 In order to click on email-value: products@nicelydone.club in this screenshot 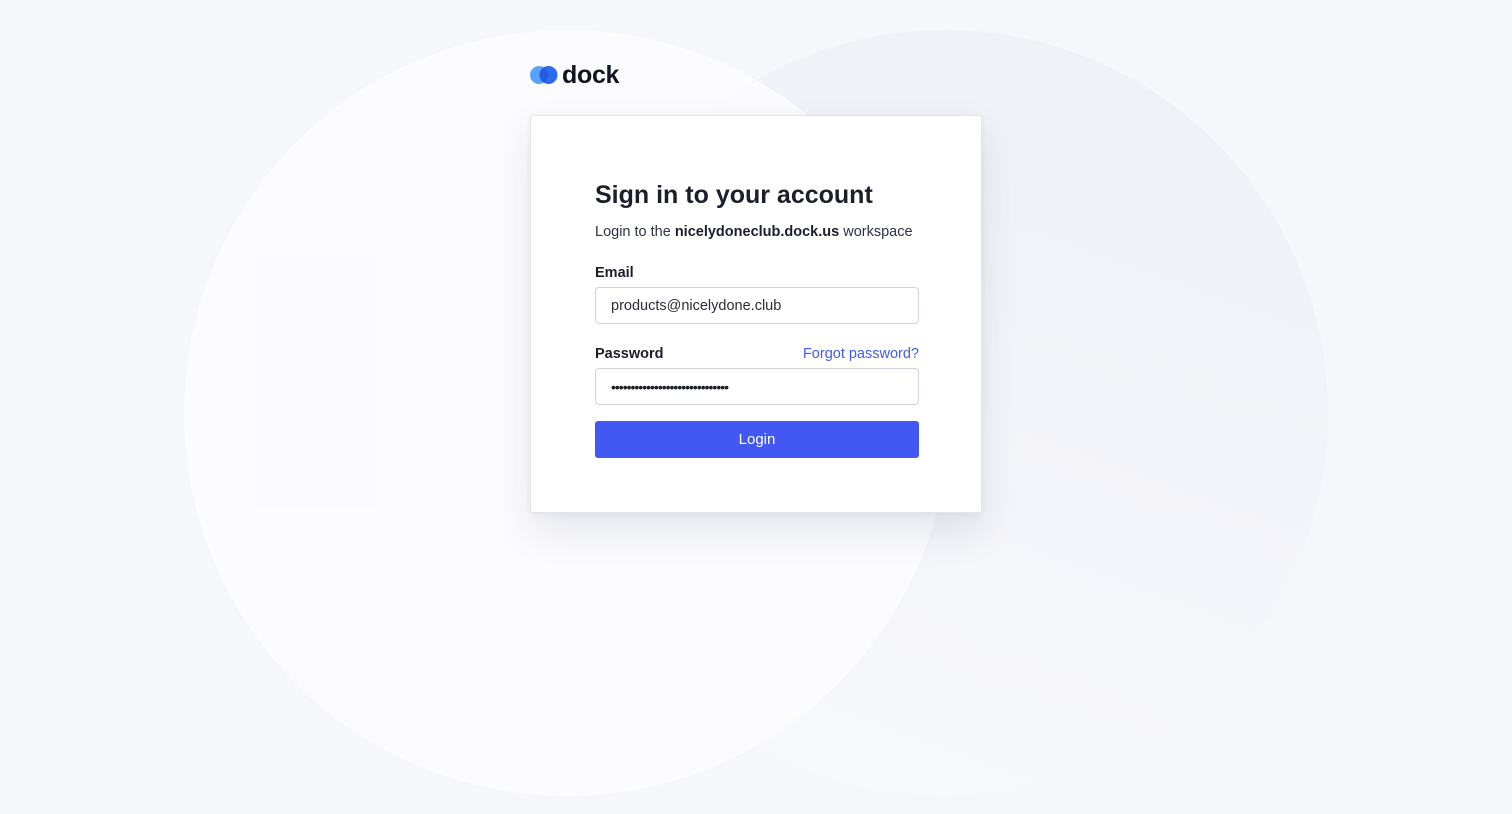, I will do `click(696, 305)`.